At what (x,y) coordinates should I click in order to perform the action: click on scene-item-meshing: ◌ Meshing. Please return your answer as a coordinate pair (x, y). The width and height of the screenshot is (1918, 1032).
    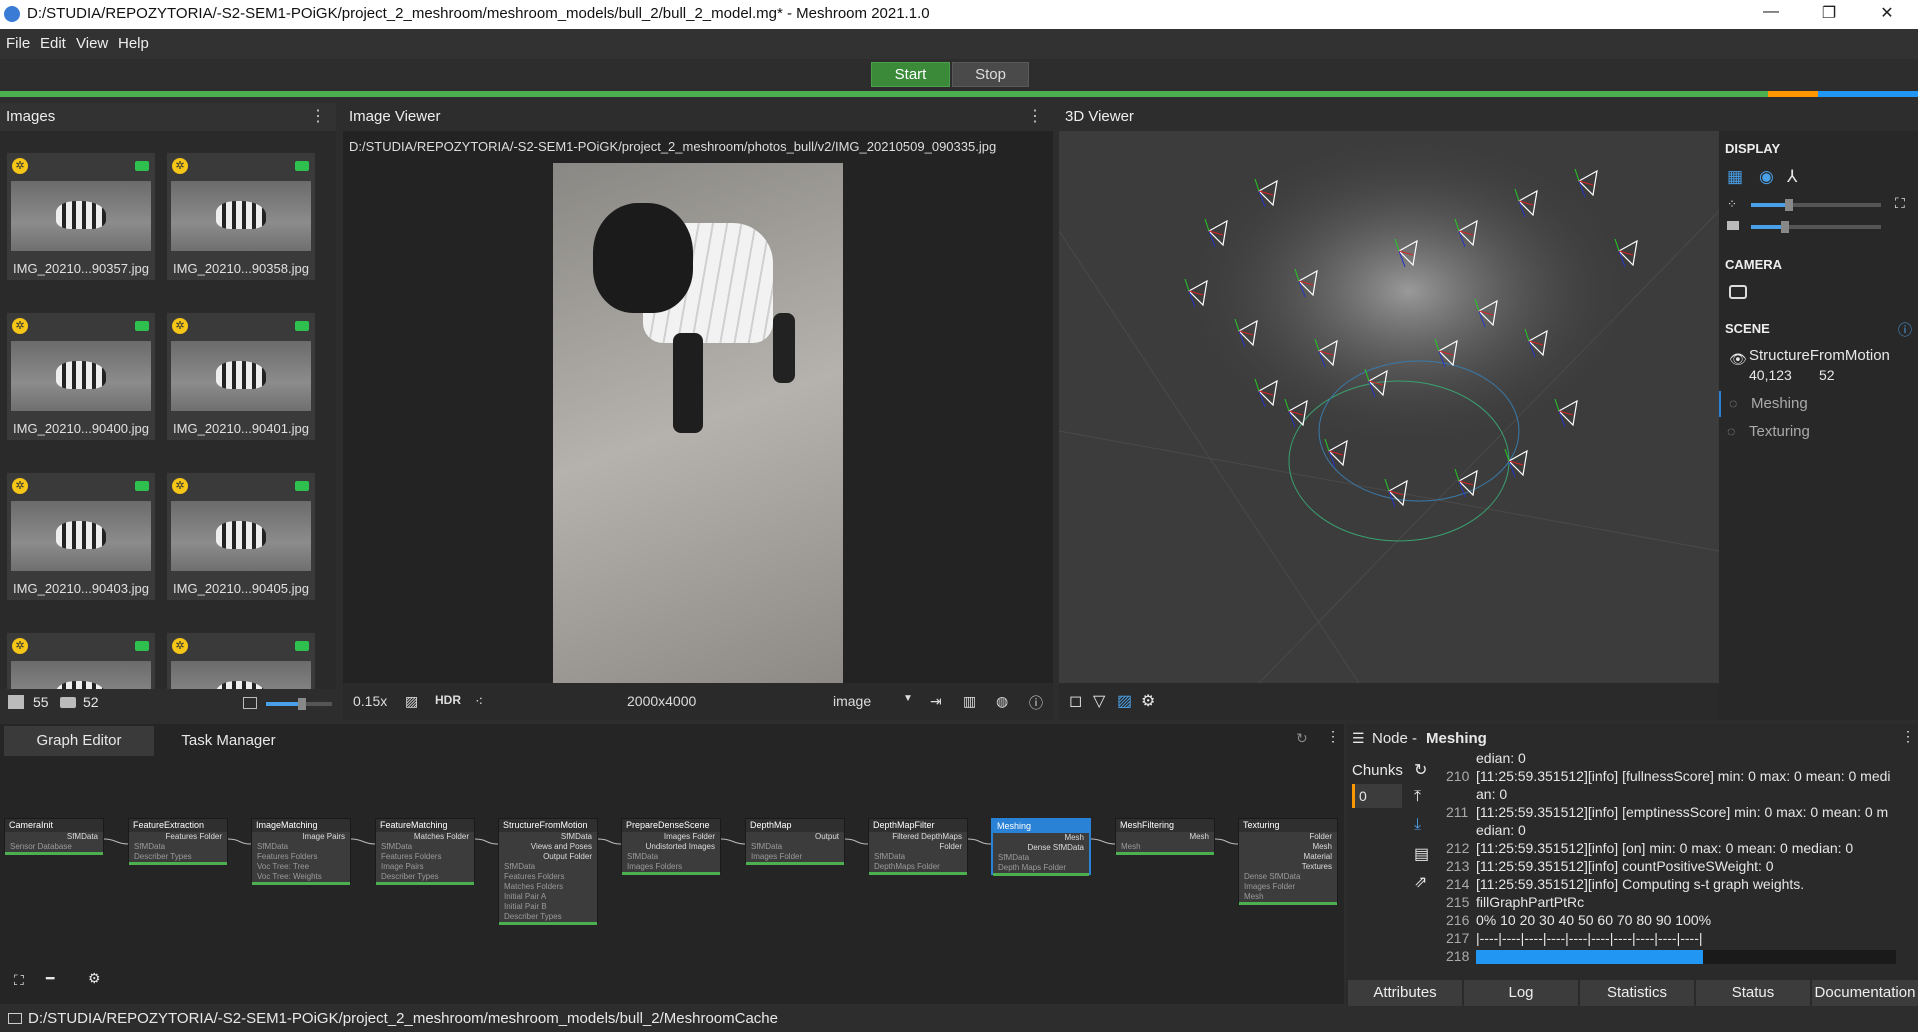
    Looking at the image, I should click on (1818, 404).